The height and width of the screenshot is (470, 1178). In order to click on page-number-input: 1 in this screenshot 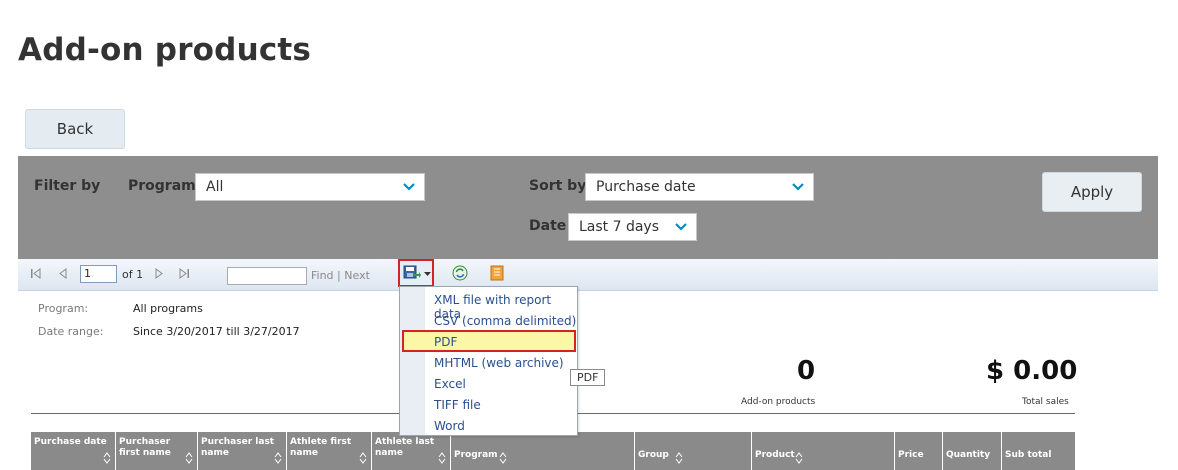, I will do `click(98, 274)`.